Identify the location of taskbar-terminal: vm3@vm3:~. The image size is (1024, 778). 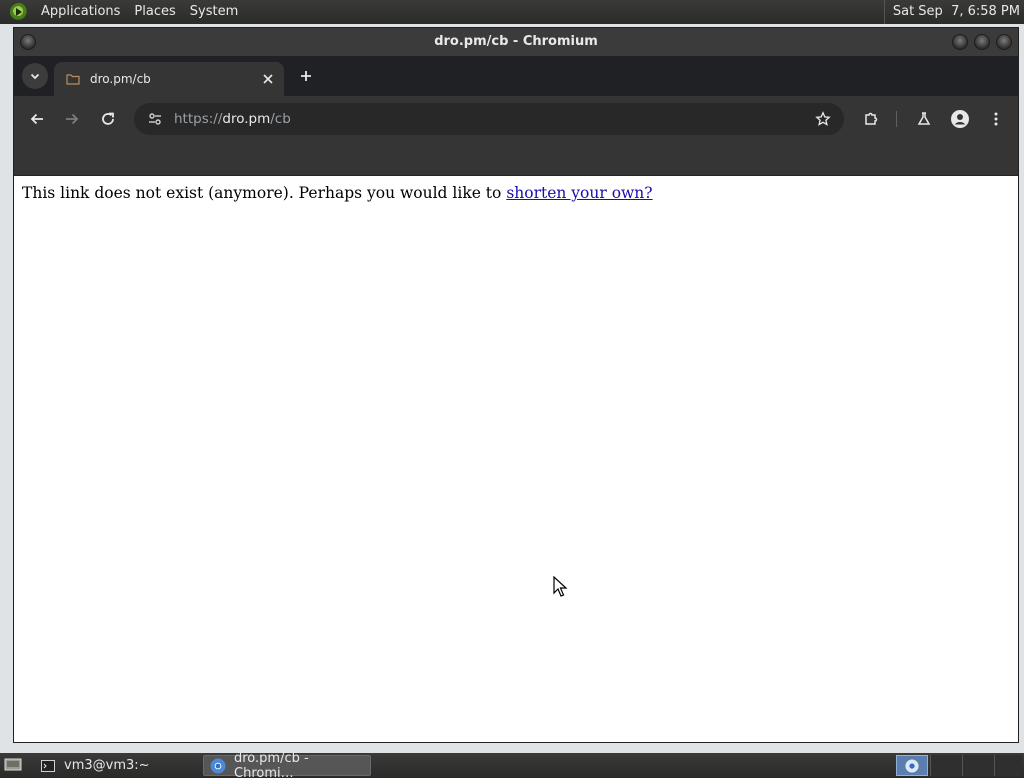
(114, 765).